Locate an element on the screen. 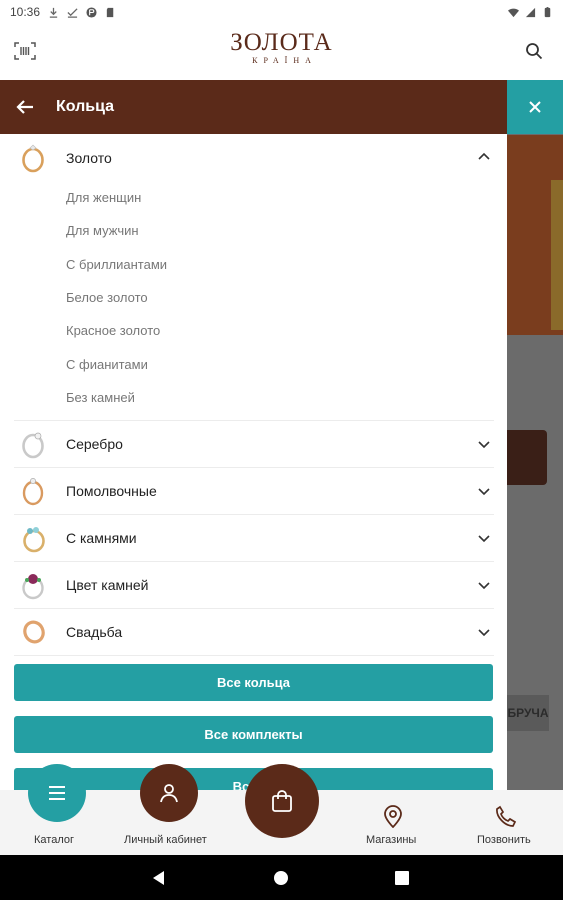  close-drawer-button is located at coordinates (535, 107).